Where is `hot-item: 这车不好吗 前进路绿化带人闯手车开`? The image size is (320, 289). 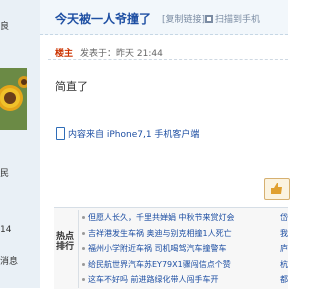 hot-item: 这车不好吗 前进路绿化带人闯手车开 is located at coordinates (182, 280).